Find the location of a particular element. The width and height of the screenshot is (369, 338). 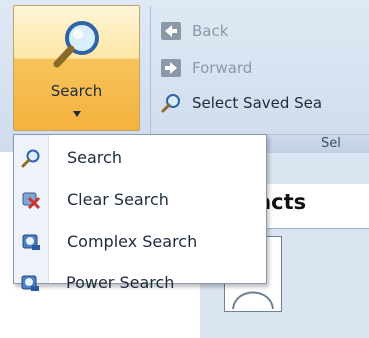

complex-search-icon is located at coordinates (31, 242).